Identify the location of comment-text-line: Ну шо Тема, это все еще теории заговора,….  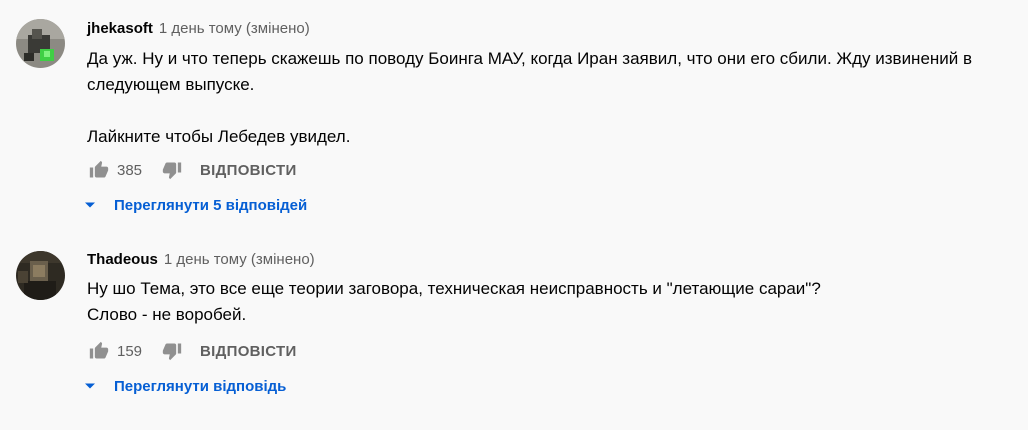
(454, 288).